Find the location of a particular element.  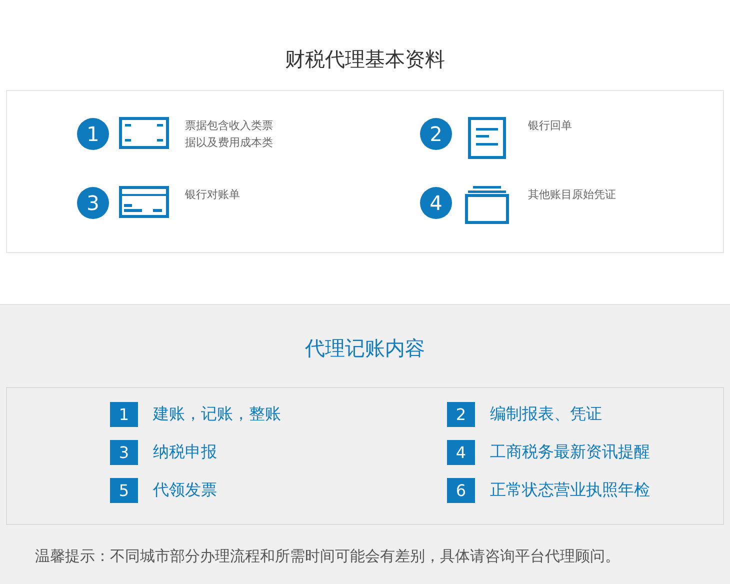

number-badge: 6 is located at coordinates (461, 490).